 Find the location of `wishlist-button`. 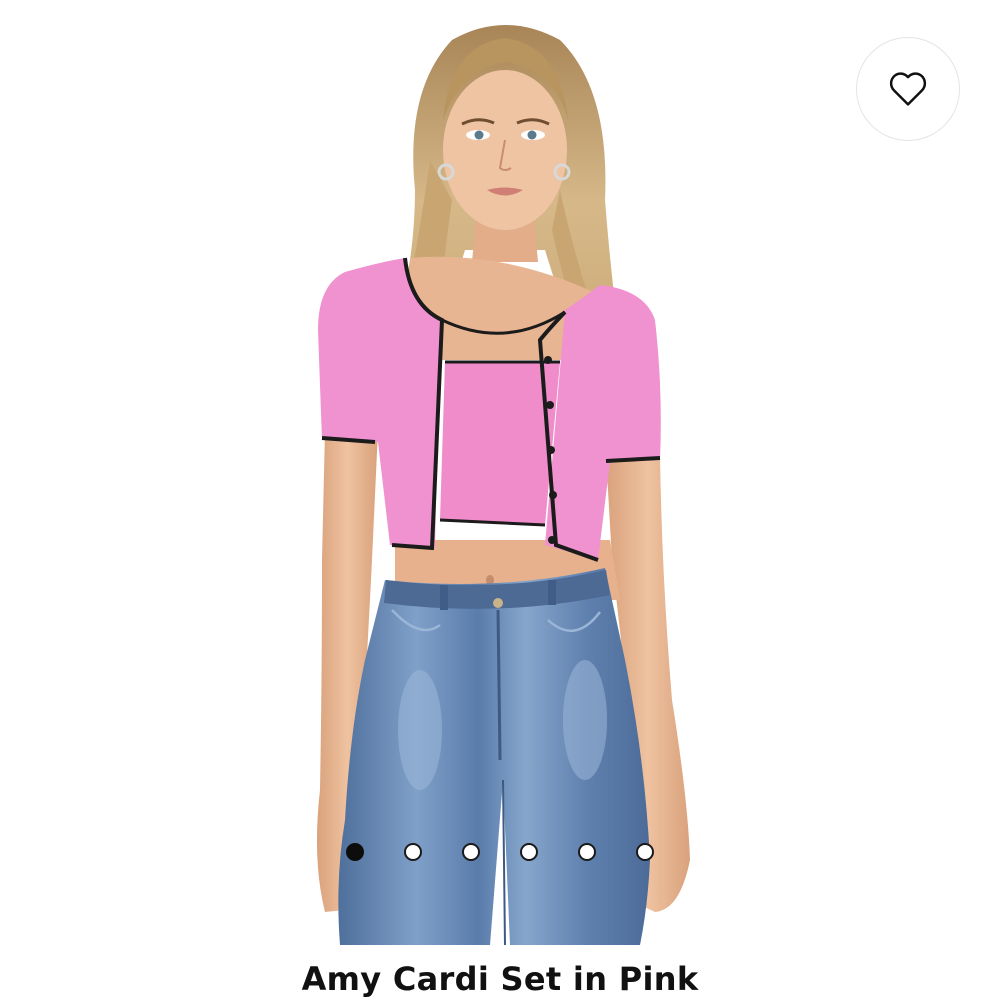

wishlist-button is located at coordinates (908, 89).